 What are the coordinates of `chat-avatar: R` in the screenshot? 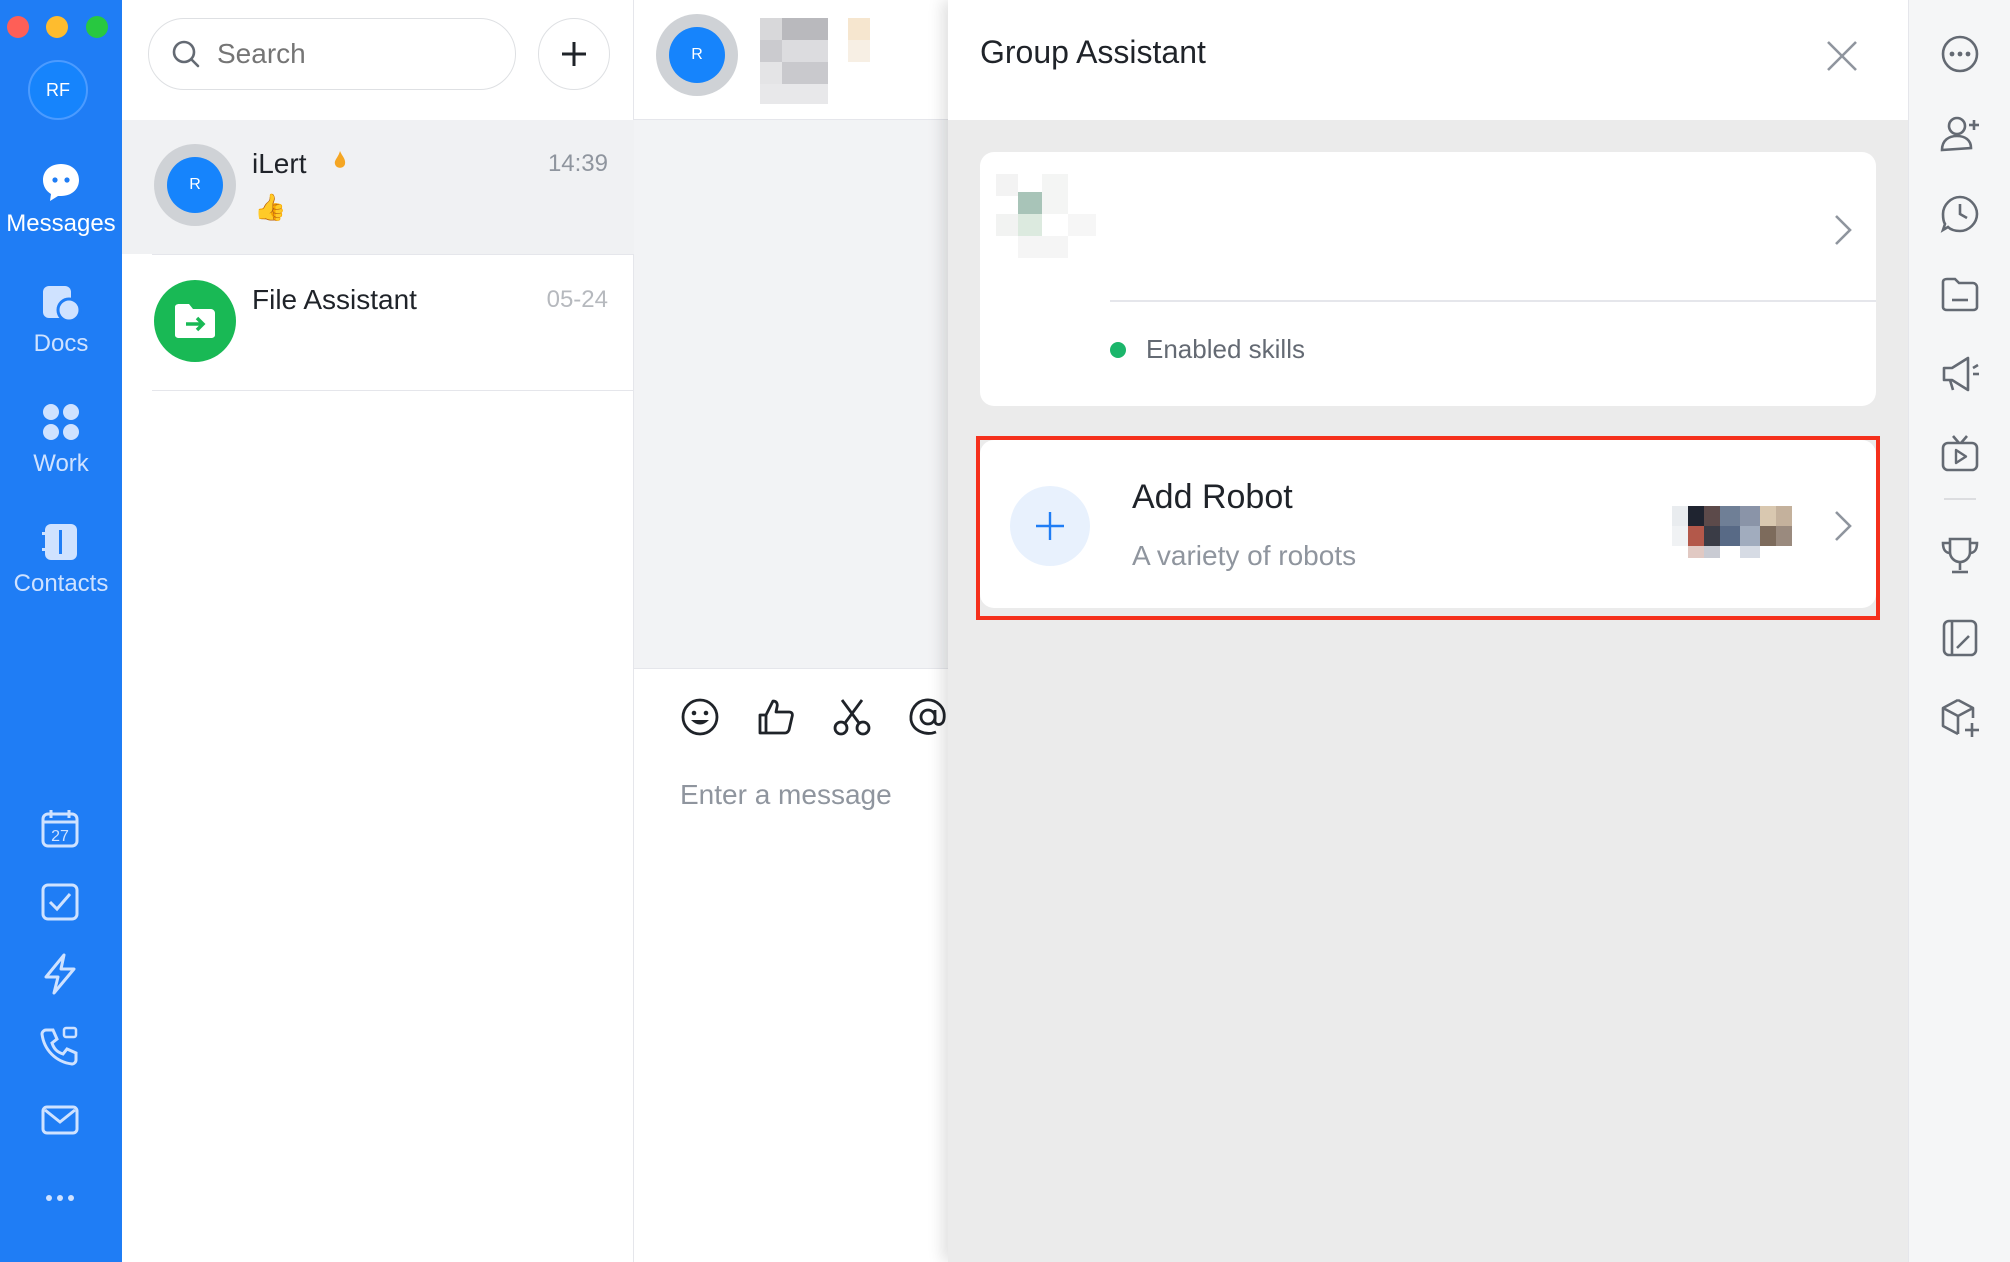 It's located at (697, 55).